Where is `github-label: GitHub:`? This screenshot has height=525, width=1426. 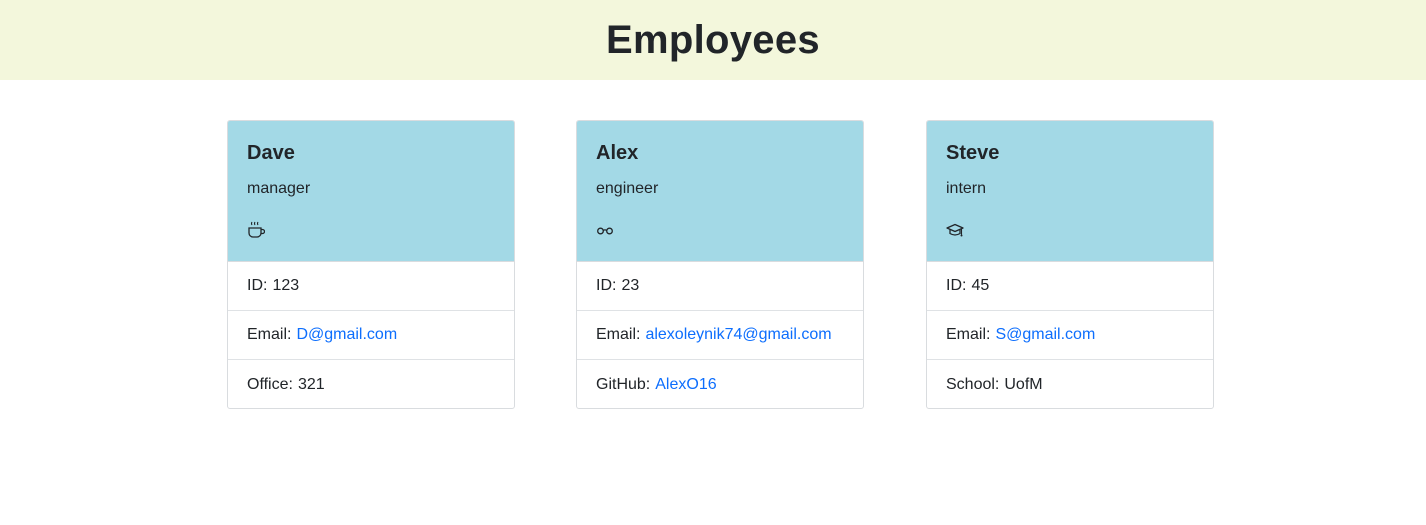
github-label: GitHub: is located at coordinates (623, 384).